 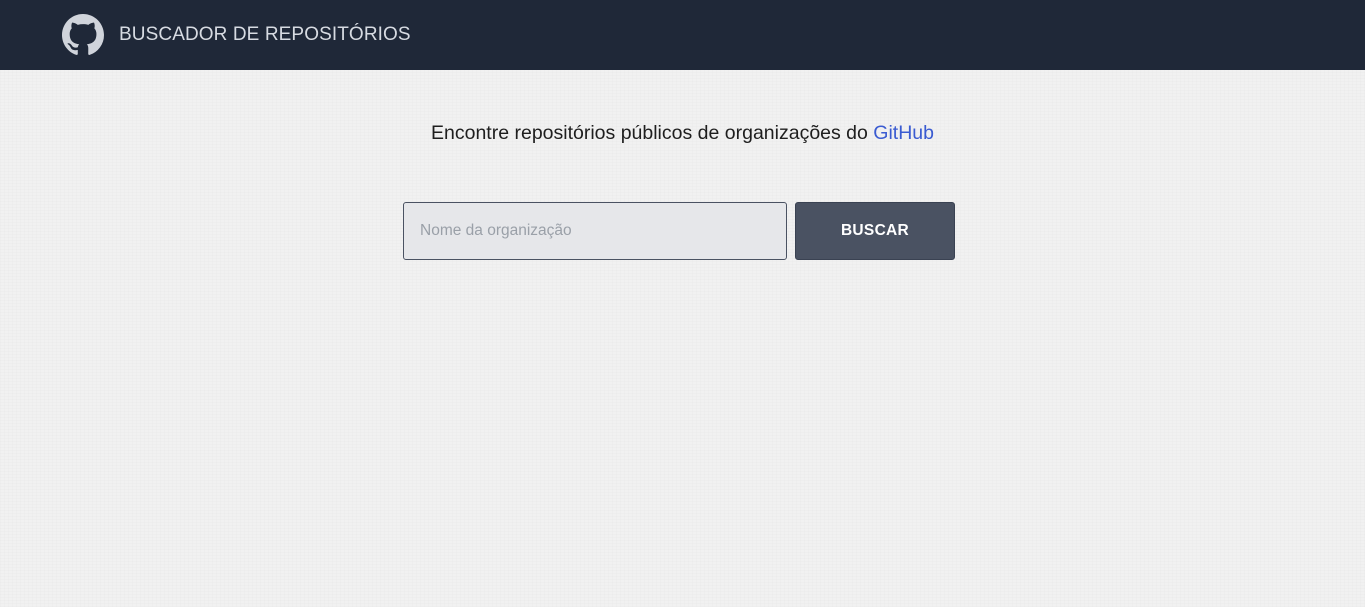 What do you see at coordinates (595, 231) in the screenshot?
I see `organization-search-input` at bounding box center [595, 231].